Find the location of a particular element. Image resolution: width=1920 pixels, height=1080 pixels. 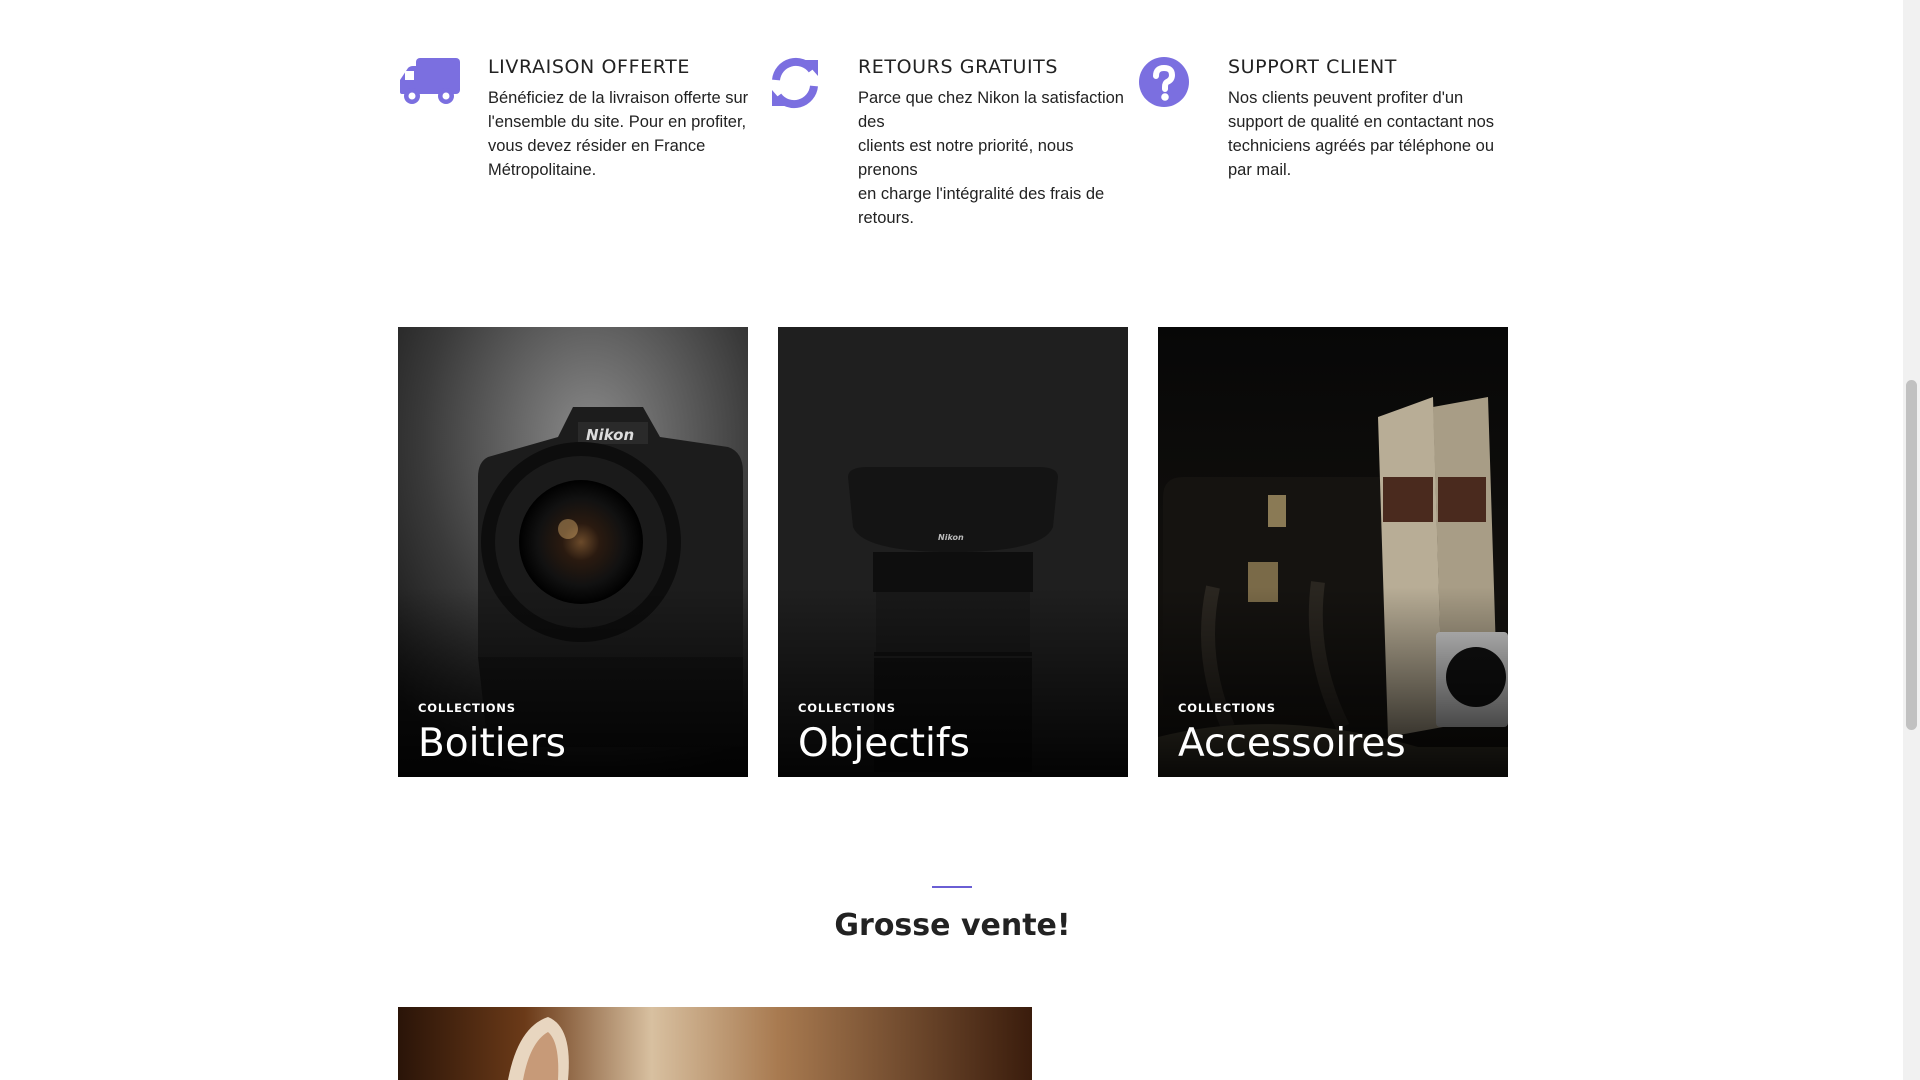

feature-title: SUPPORT CLIENT is located at coordinates (1312, 67).